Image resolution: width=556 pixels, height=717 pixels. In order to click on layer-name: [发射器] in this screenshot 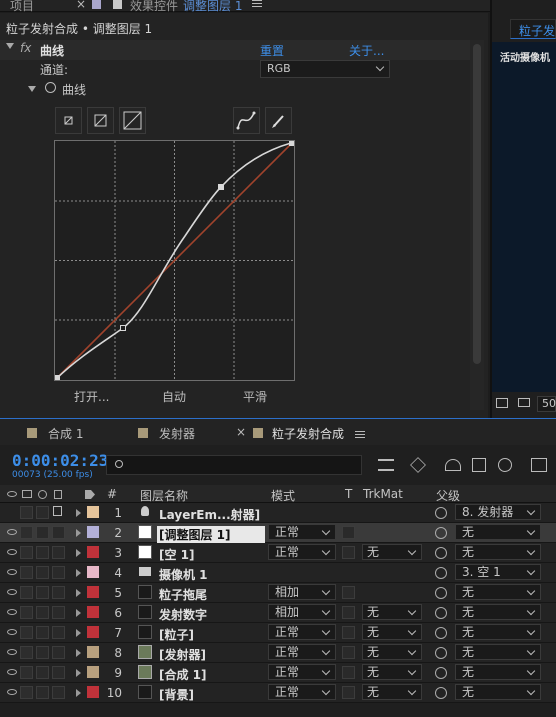, I will do `click(182, 654)`.